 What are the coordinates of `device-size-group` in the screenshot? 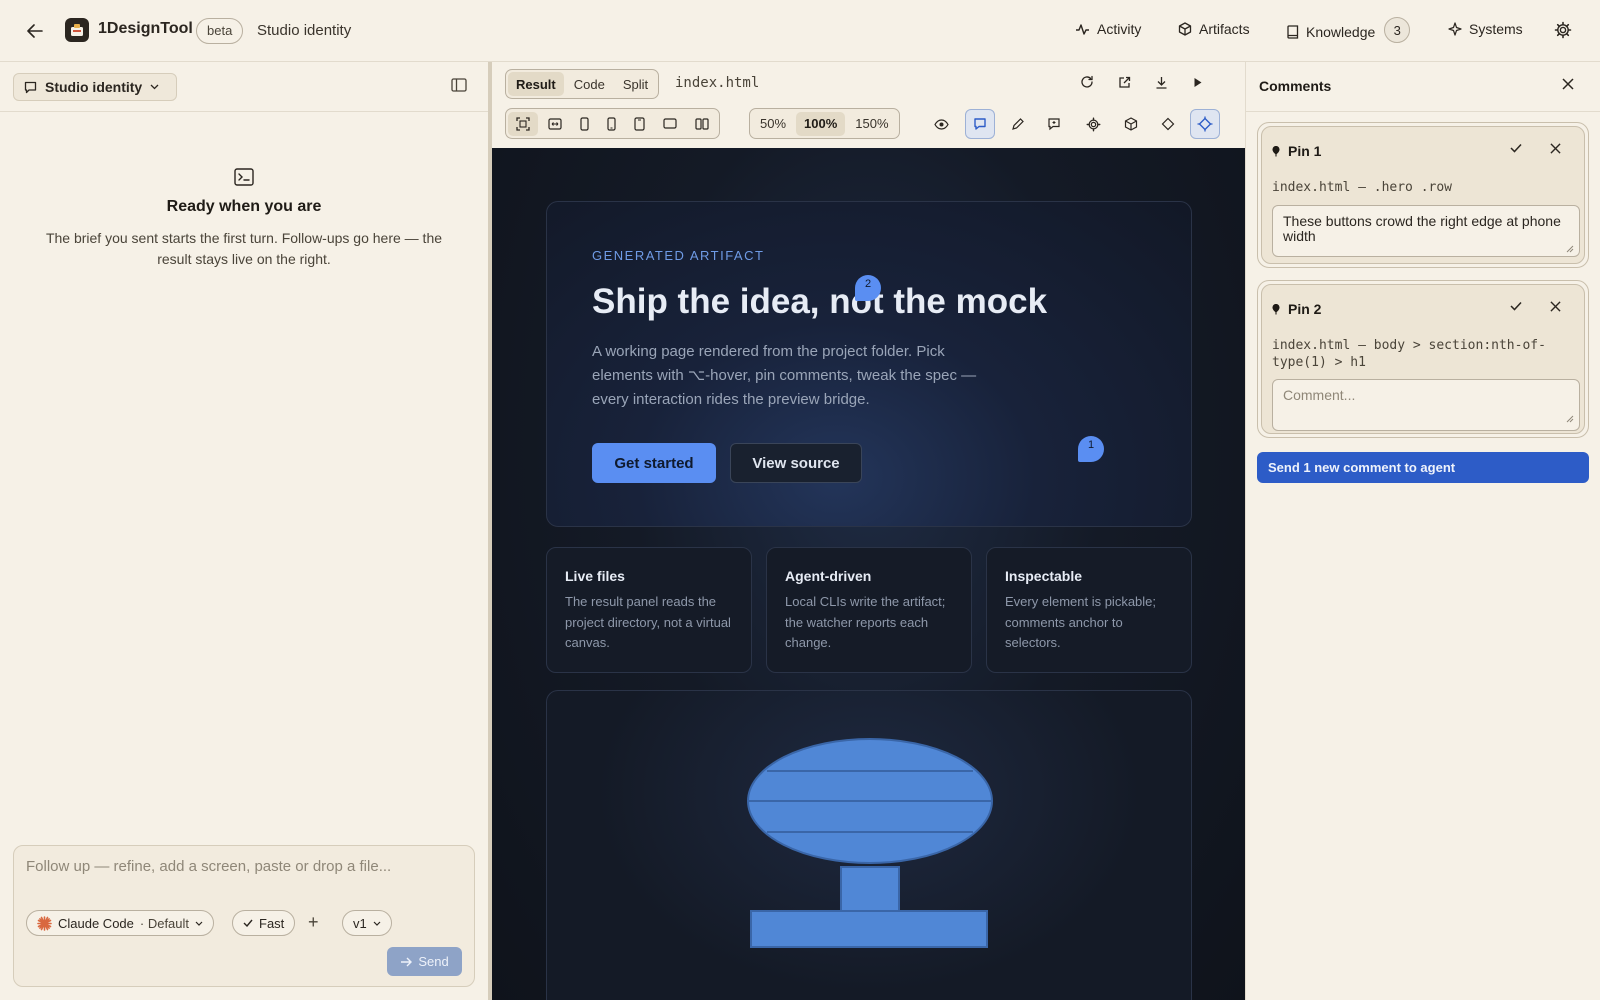 It's located at (612, 123).